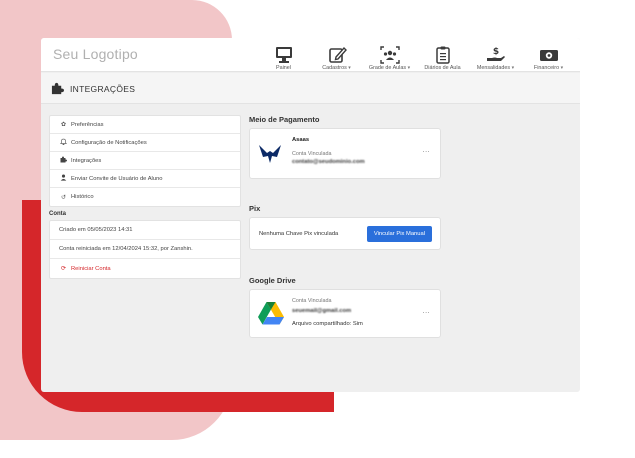 Image resolution: width=635 pixels, height=458 pixels. Describe the element at coordinates (271, 313) in the screenshot. I see `google-drive-icon` at that location.